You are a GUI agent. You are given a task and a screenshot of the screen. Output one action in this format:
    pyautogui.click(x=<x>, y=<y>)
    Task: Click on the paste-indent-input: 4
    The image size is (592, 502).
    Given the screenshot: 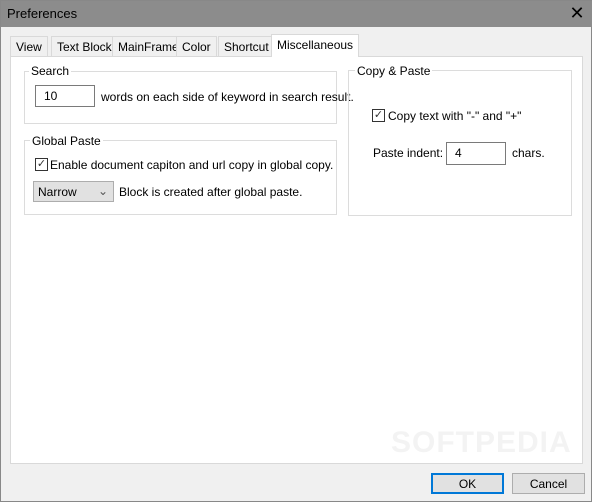 What is the action you would take?
    pyautogui.click(x=476, y=153)
    